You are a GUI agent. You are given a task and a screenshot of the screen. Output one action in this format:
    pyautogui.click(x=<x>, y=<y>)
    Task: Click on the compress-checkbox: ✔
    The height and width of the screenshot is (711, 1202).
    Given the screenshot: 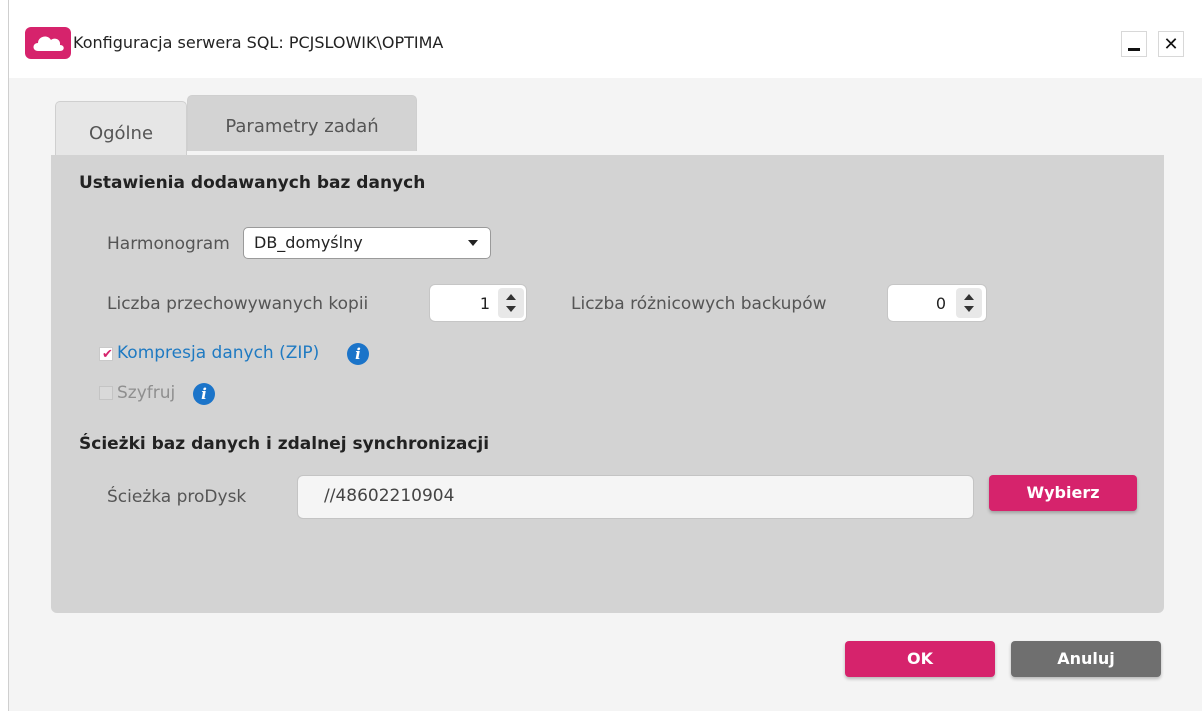 What is the action you would take?
    pyautogui.click(x=106, y=354)
    